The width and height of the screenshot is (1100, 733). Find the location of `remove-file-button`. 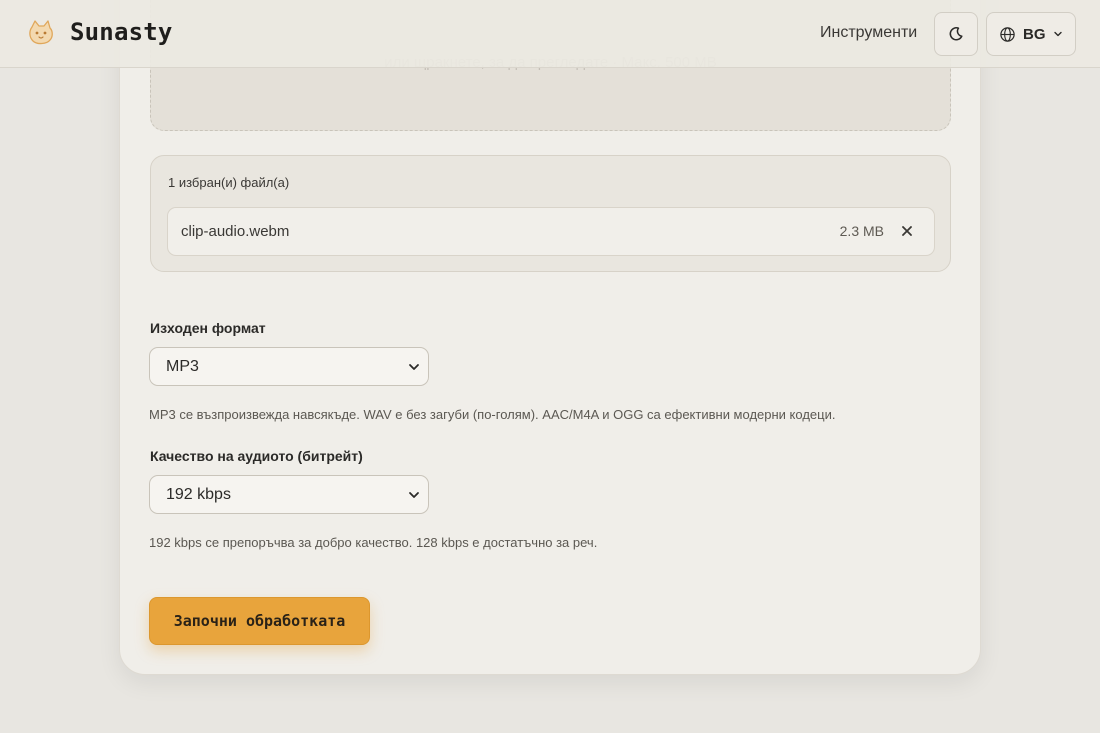

remove-file-button is located at coordinates (907, 231).